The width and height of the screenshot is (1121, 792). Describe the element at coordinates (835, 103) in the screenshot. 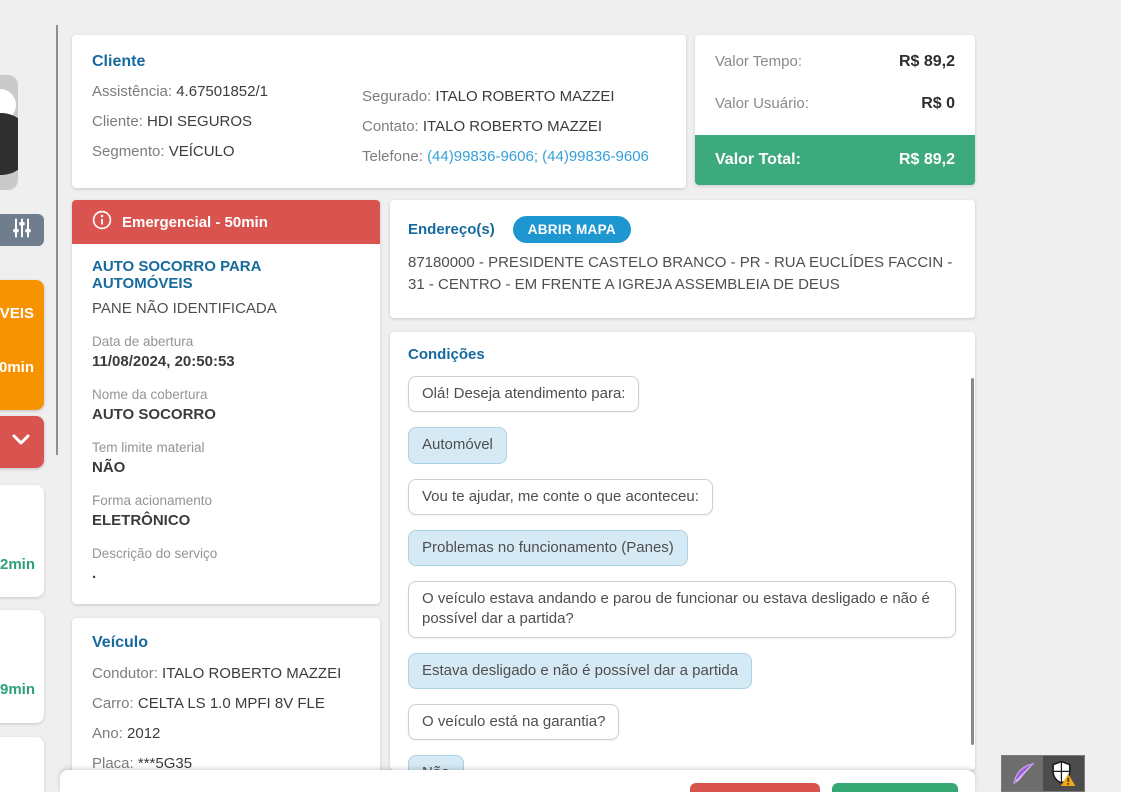

I see `billing-row-usuario: Valor Usuário: R$ 0` at that location.